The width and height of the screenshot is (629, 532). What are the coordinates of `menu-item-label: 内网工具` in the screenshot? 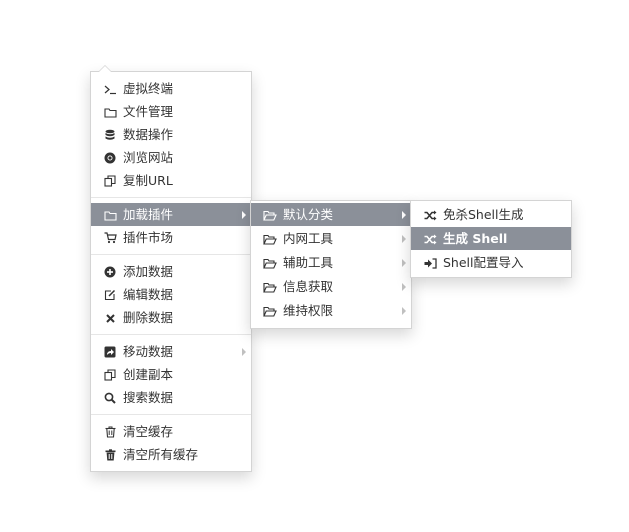 It's located at (308, 238).